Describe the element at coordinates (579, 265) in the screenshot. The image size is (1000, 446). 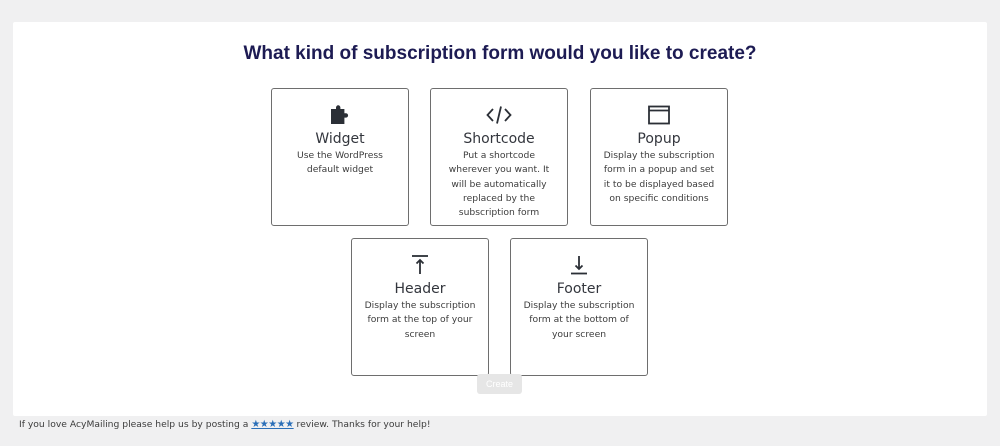
I see `arrow-down-to-line-icon` at that location.